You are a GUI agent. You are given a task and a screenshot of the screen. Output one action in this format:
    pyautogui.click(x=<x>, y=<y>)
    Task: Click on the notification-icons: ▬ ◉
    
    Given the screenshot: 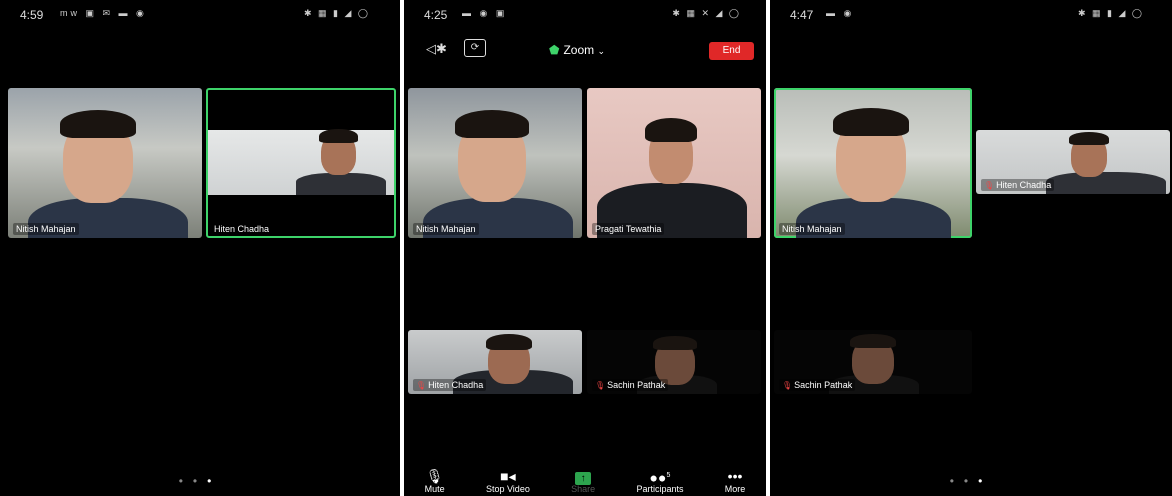 What is the action you would take?
    pyautogui.click(x=840, y=13)
    